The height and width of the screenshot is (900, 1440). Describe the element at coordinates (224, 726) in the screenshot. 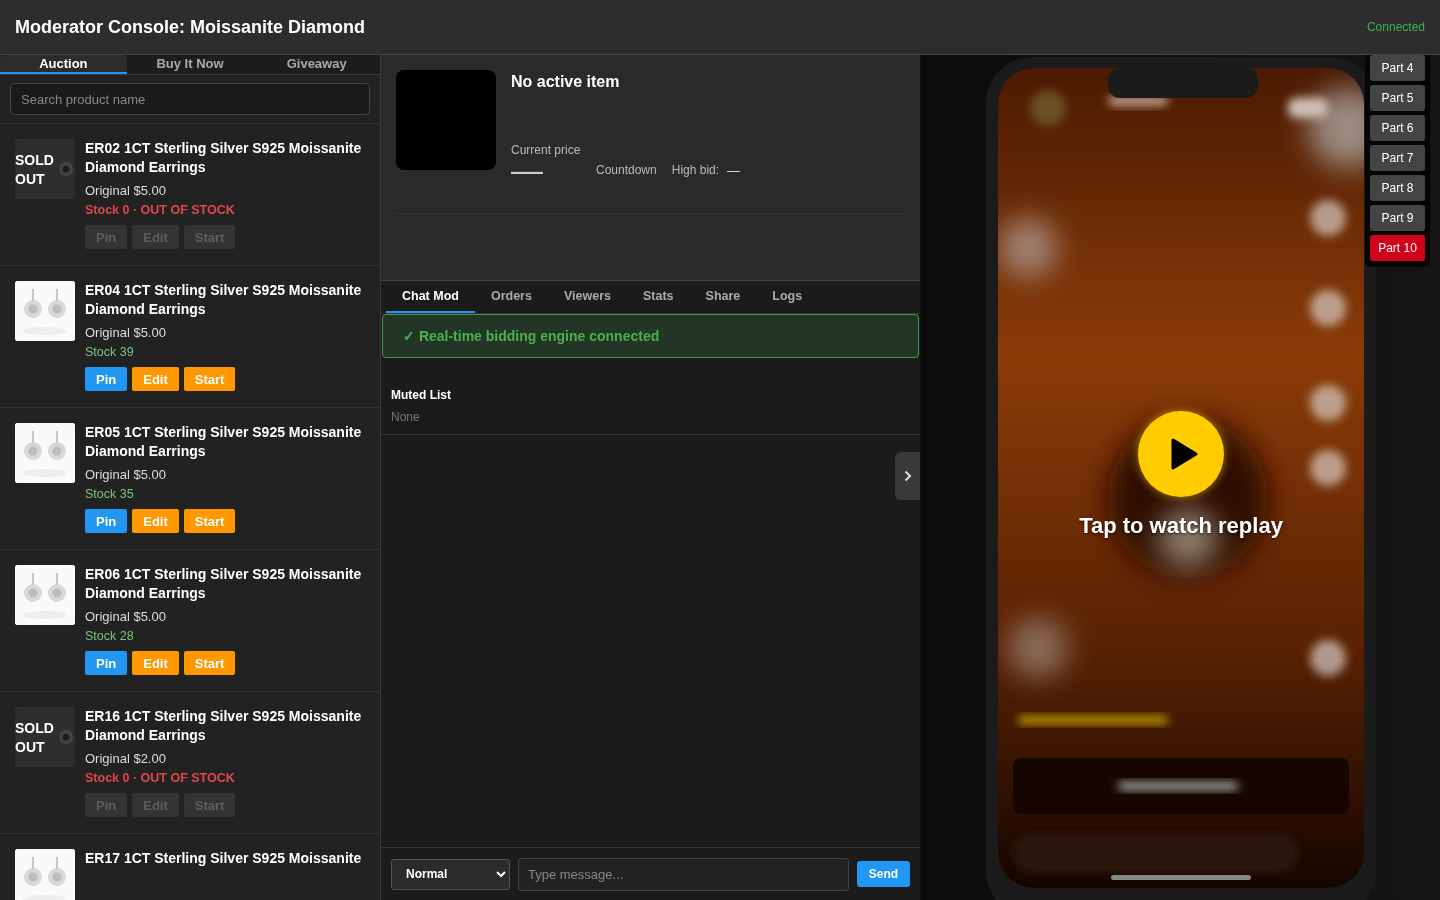

I see `product-title: ER16 1CT Sterling Silver S925 Moissanite Diamond Earrings` at that location.